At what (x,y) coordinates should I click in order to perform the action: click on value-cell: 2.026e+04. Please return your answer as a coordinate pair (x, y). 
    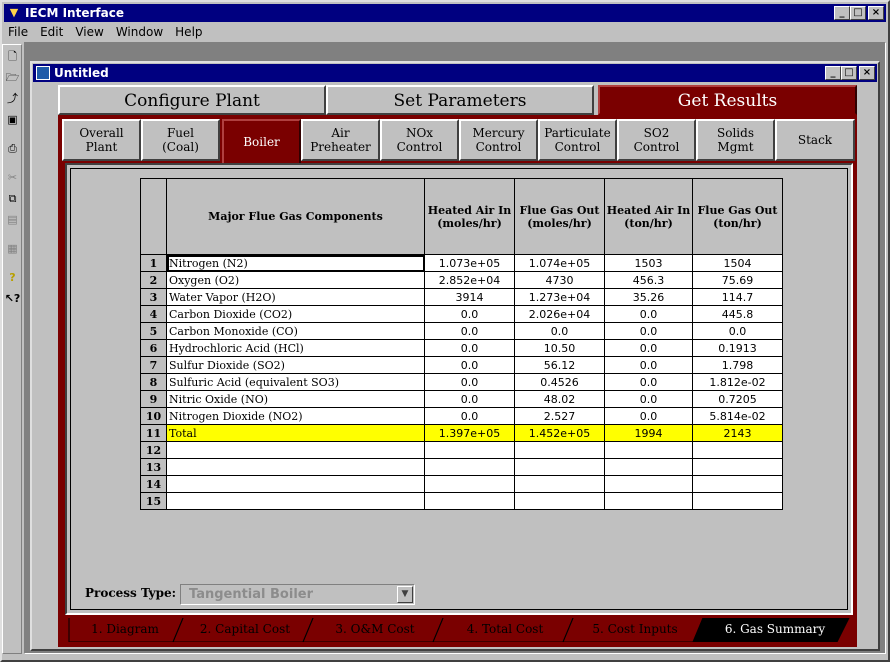
    Looking at the image, I should click on (559, 314).